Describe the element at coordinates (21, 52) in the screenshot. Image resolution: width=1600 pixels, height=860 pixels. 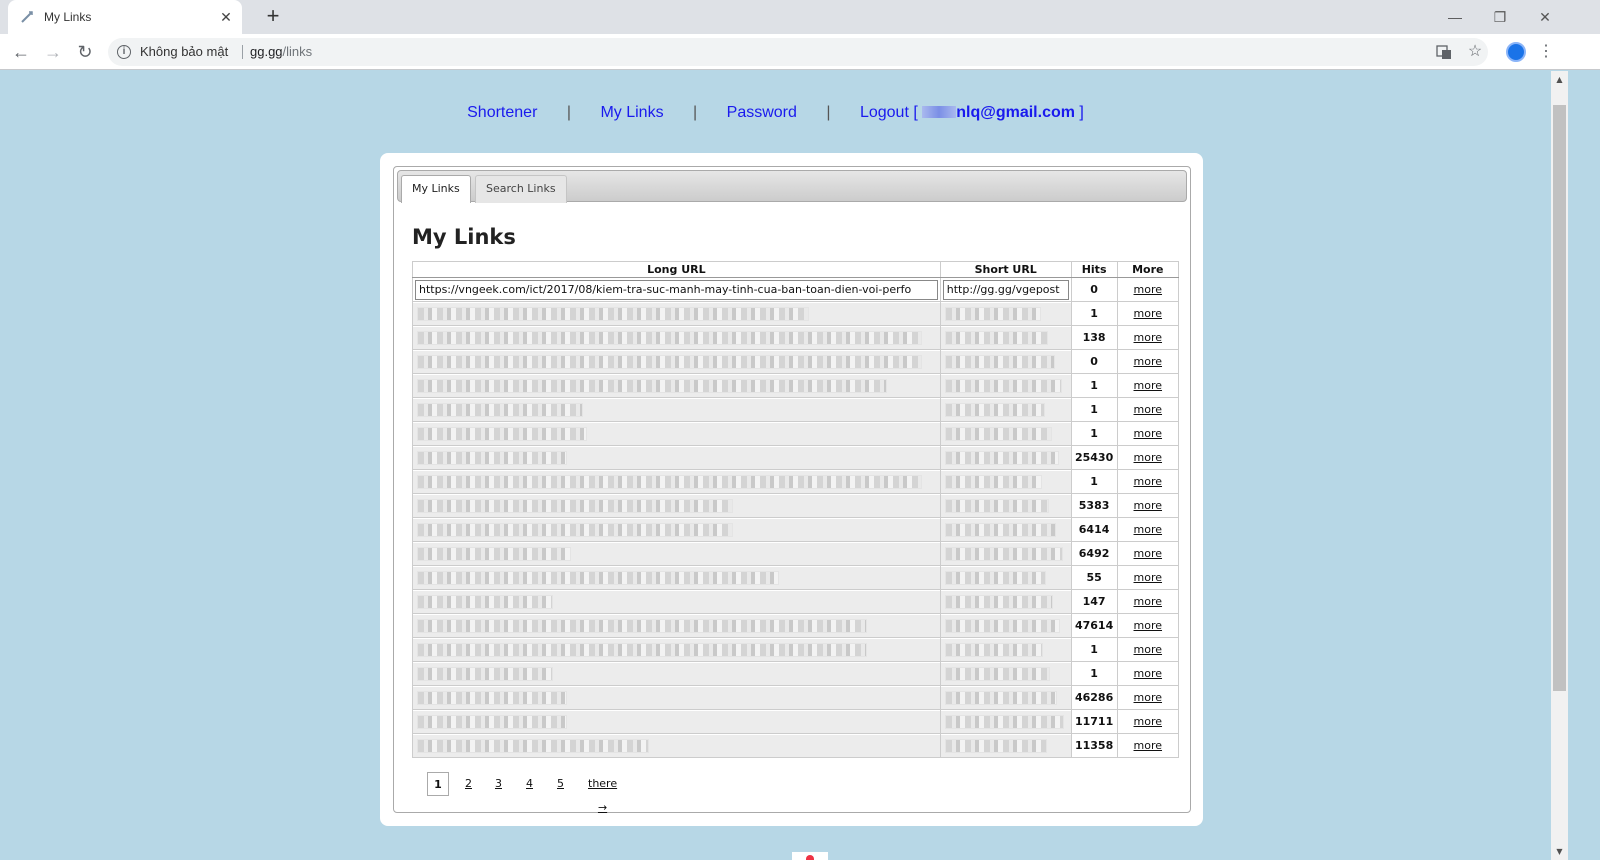
I see `back-button: ←` at that location.